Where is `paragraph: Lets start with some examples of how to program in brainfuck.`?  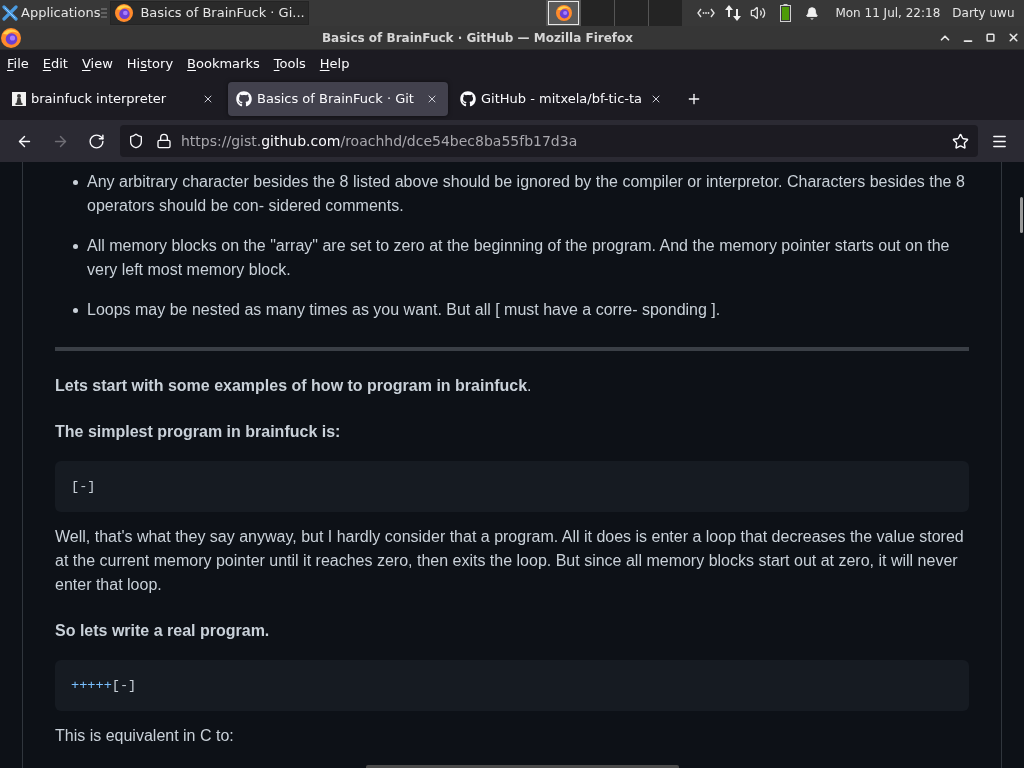
paragraph: Lets start with some examples of how to program in brainfuck. is located at coordinates (294, 386).